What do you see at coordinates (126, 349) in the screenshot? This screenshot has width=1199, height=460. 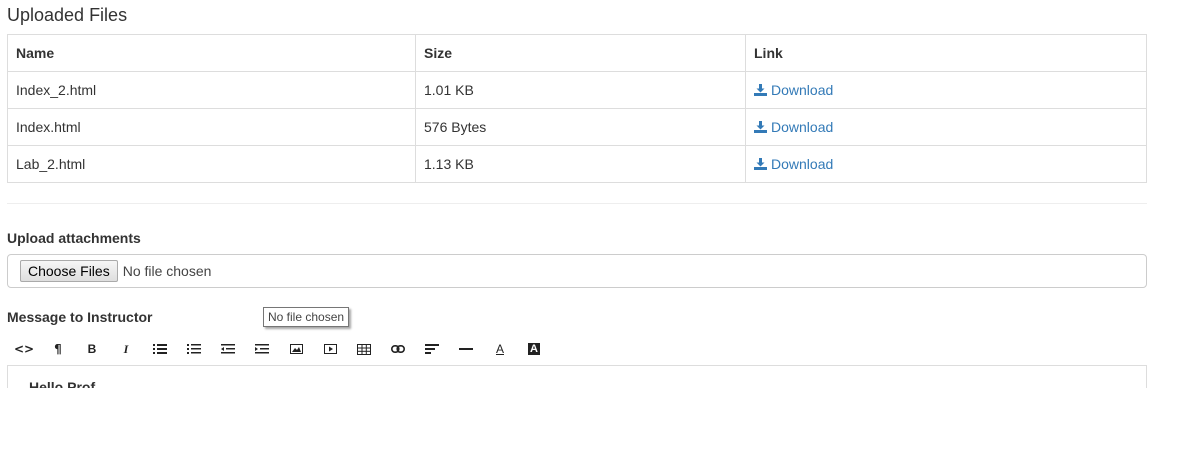 I see `italic-icon: I` at bounding box center [126, 349].